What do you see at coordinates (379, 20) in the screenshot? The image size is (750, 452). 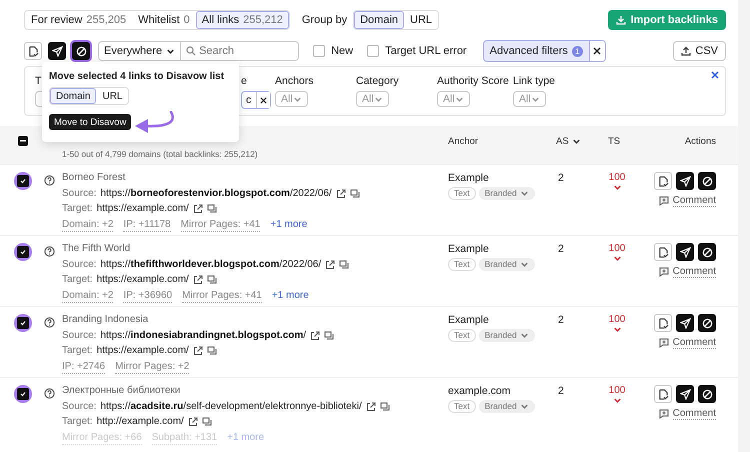 I see `group-option: Domain` at bounding box center [379, 20].